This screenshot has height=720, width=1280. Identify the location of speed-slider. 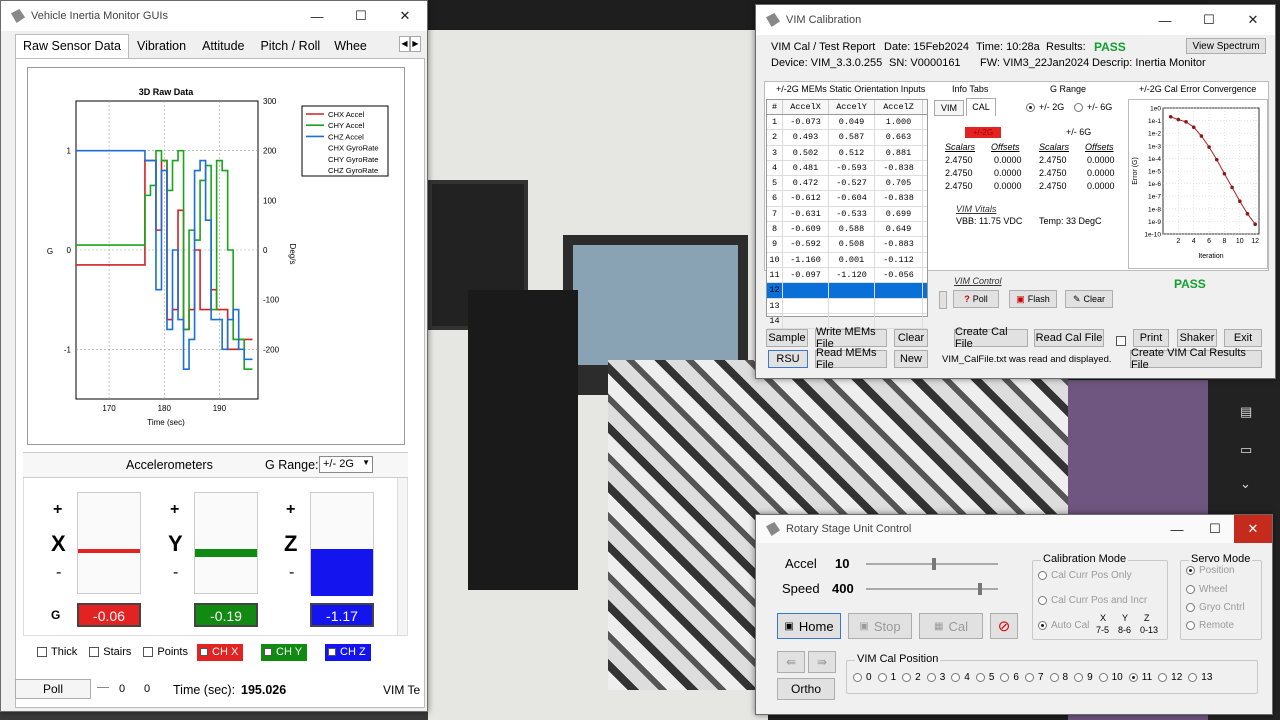
(932, 589).